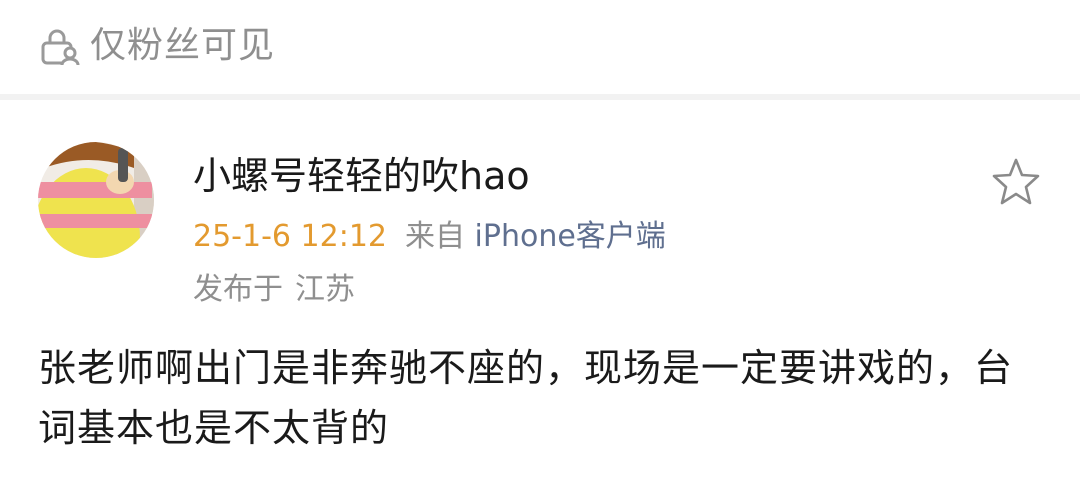 The height and width of the screenshot is (496, 1080). I want to click on source-prefix: 来自, so click(435, 236).